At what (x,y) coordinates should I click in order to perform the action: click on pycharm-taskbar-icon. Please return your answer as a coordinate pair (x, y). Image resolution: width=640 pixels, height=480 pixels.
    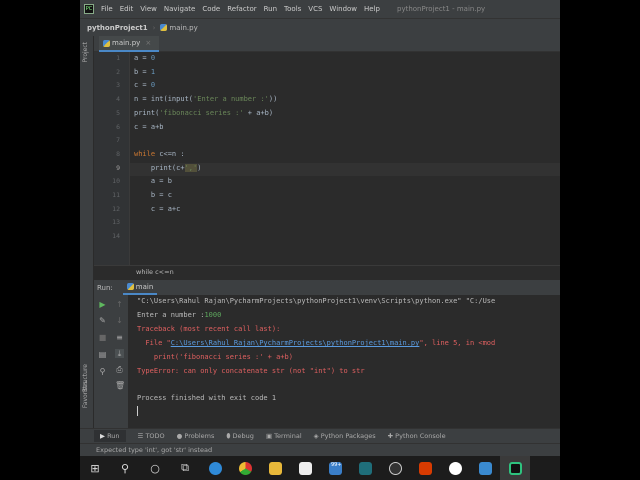
    Looking at the image, I should click on (515, 468).